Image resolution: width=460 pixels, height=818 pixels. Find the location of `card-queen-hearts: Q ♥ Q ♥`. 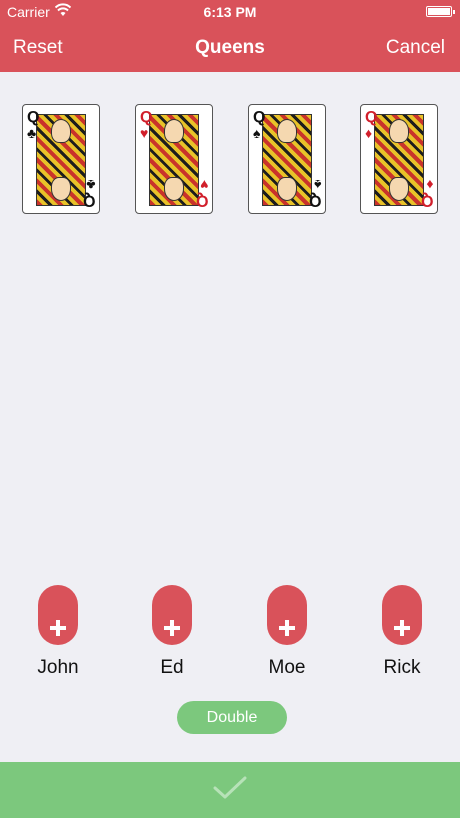

card-queen-hearts: Q ♥ Q ♥ is located at coordinates (174, 159).